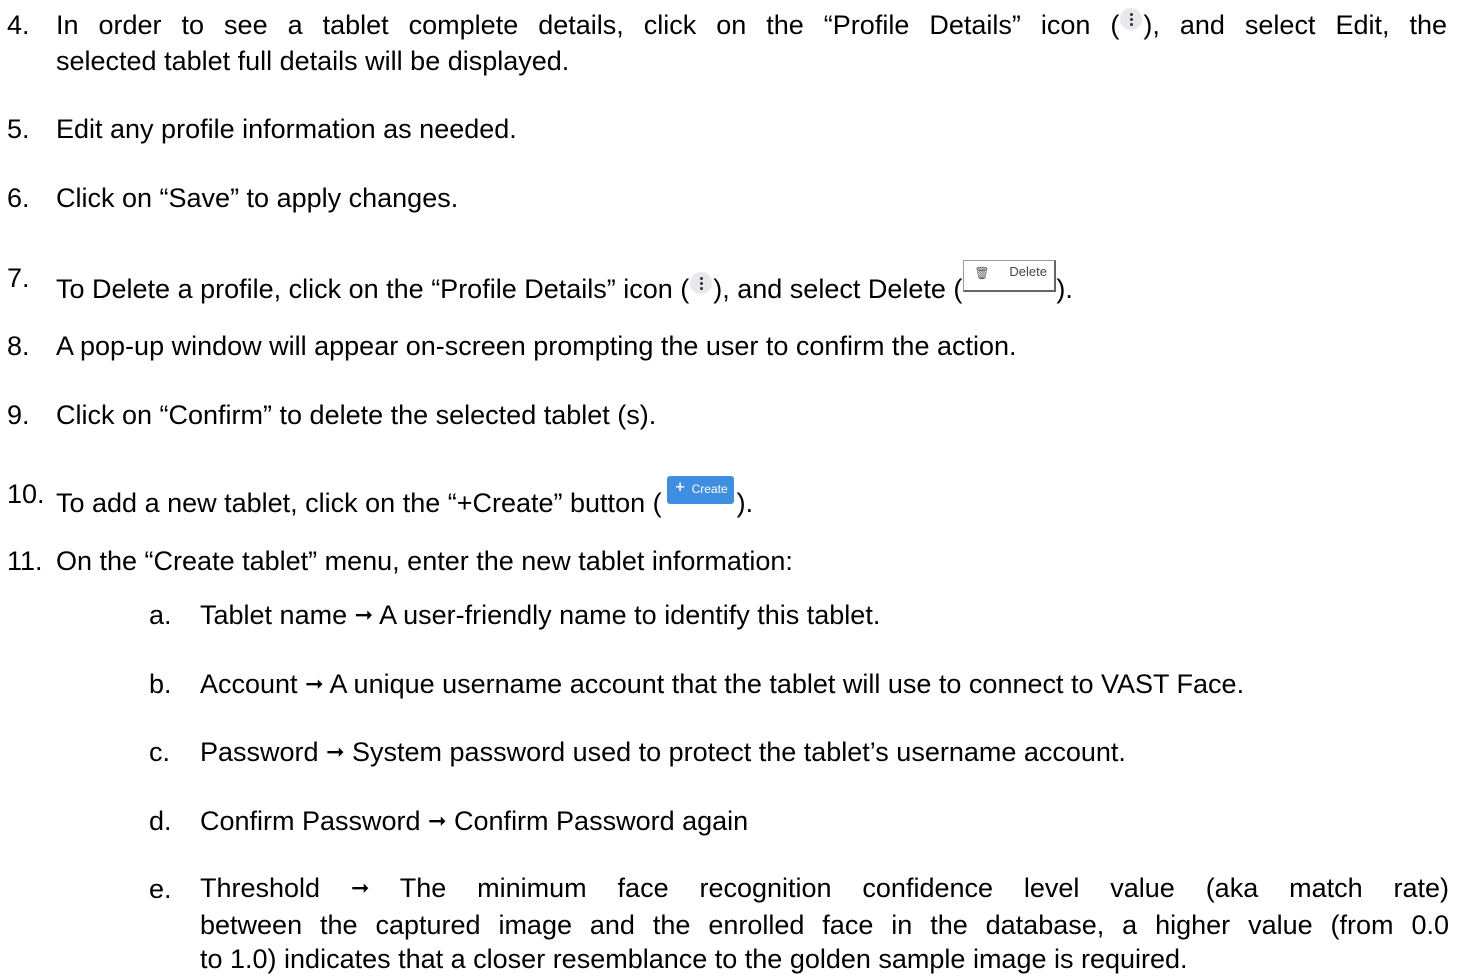 This screenshot has width=1466, height=979. What do you see at coordinates (745, 503) in the screenshot?
I see `step-10-text-part: ).` at bounding box center [745, 503].